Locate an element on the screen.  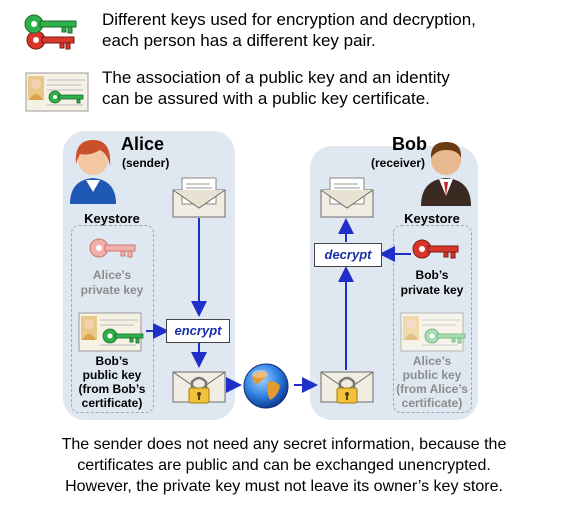
internet-globe-icon is located at coordinates (266, 386).